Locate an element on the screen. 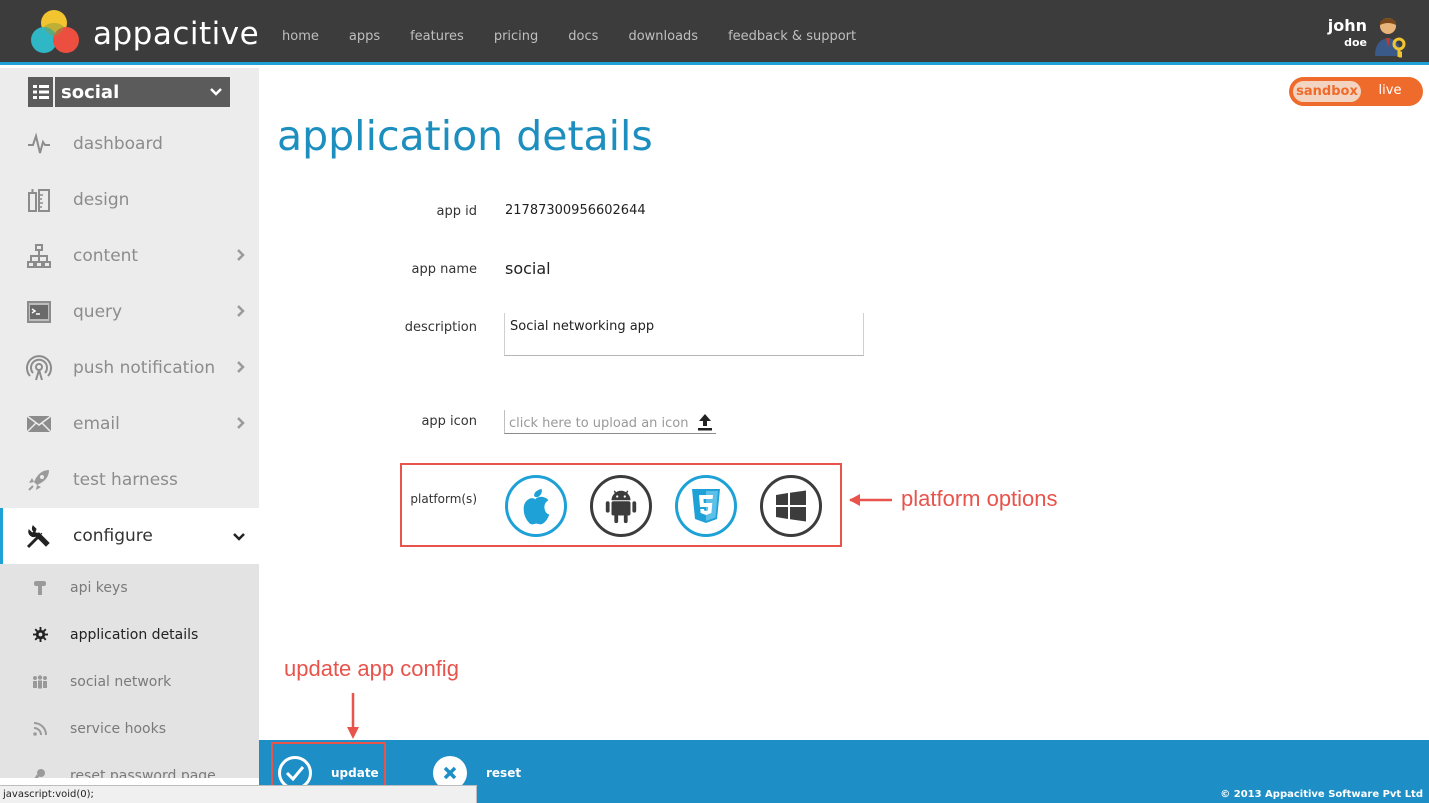 This screenshot has width=1429, height=803. rocket-icon is located at coordinates (39, 480).